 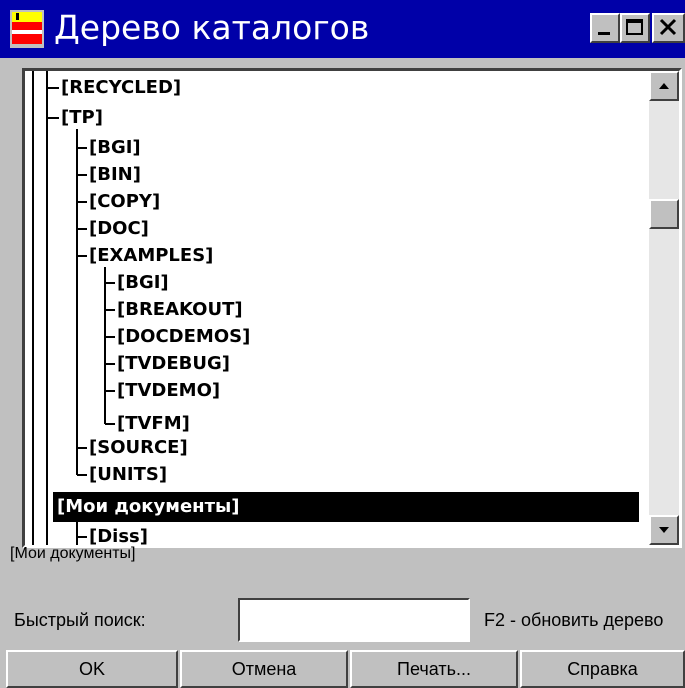 I want to click on maximize-button, so click(x=635, y=28).